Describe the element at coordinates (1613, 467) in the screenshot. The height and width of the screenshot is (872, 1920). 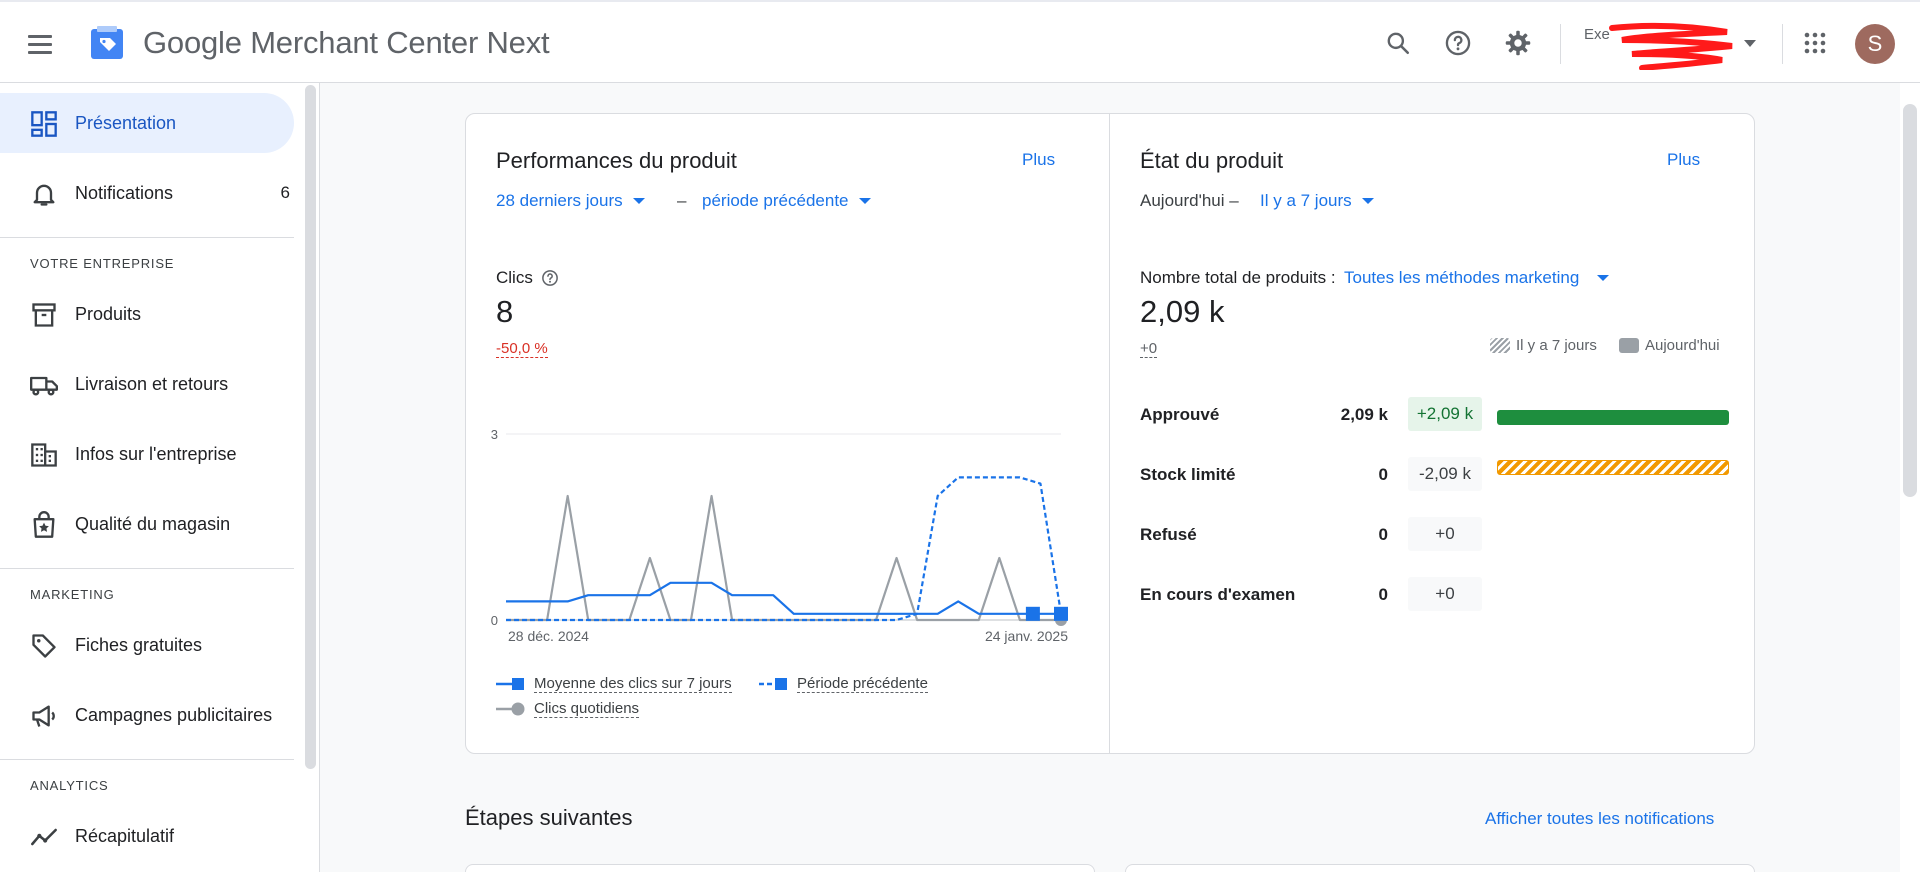
I see `status-bar-limited-stock` at that location.